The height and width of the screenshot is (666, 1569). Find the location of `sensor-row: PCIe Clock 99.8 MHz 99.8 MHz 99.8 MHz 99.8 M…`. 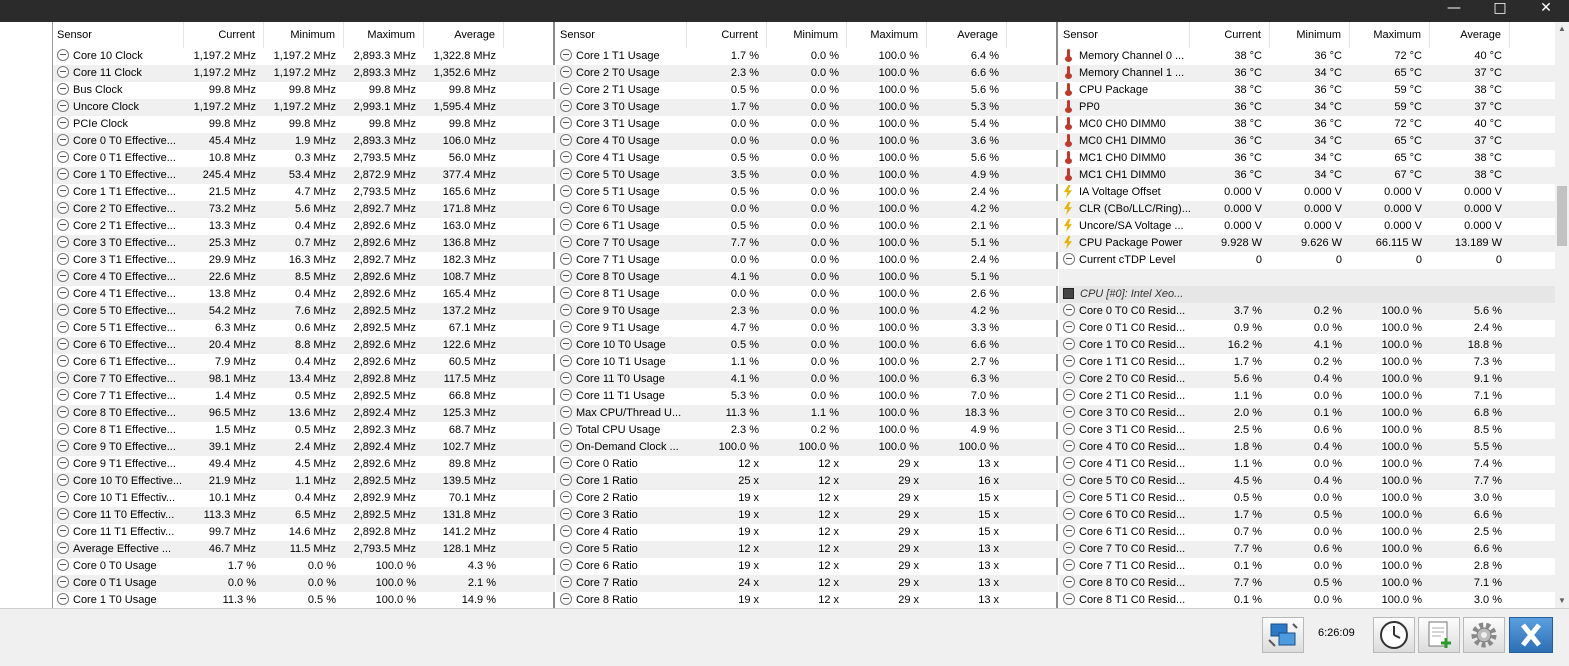

sensor-row: PCIe Clock 99.8 MHz 99.8 MHz 99.8 MHz 99.8 M… is located at coordinates (304, 124).